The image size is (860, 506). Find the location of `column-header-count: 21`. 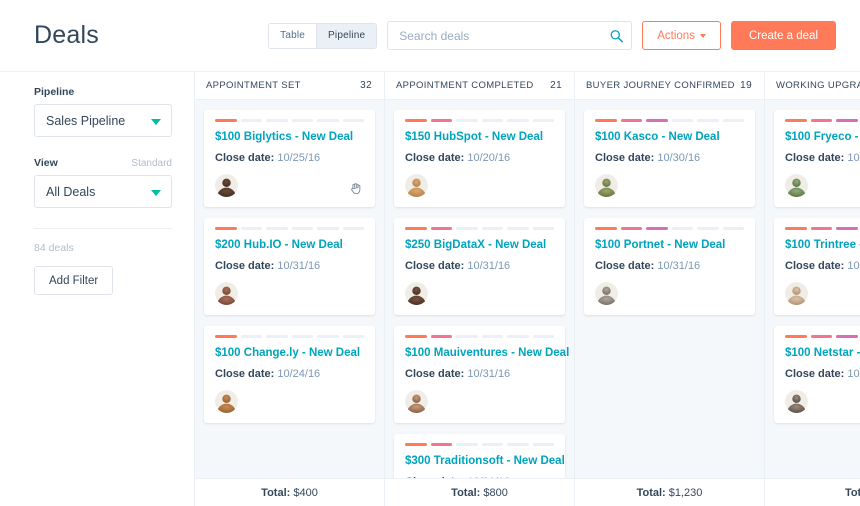

column-header-count: 21 is located at coordinates (556, 85).